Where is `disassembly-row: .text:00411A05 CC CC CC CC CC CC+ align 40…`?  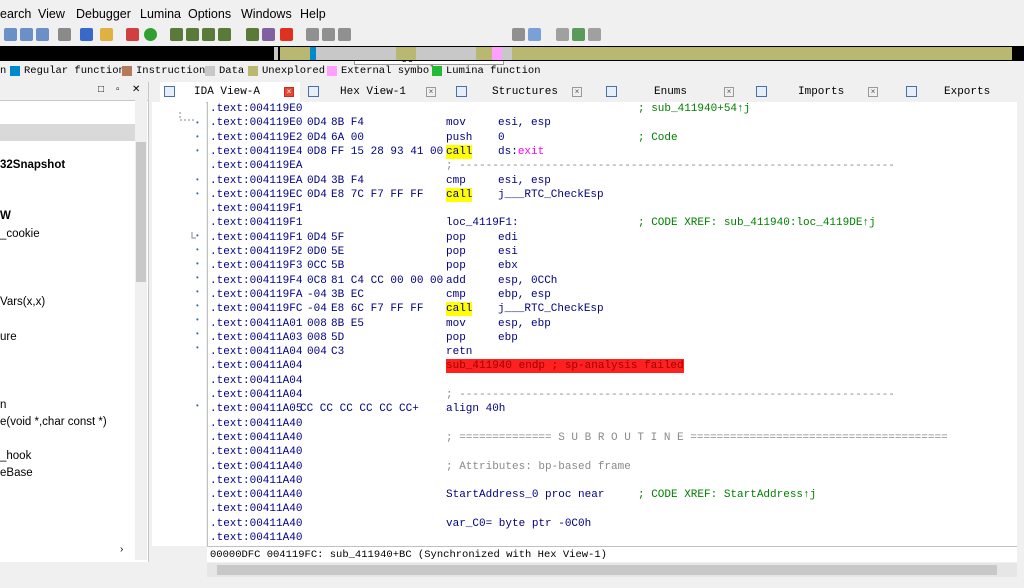
disassembly-row: .text:00411A05 CC CC CC CC CC CC+ align 40… is located at coordinates (612, 409).